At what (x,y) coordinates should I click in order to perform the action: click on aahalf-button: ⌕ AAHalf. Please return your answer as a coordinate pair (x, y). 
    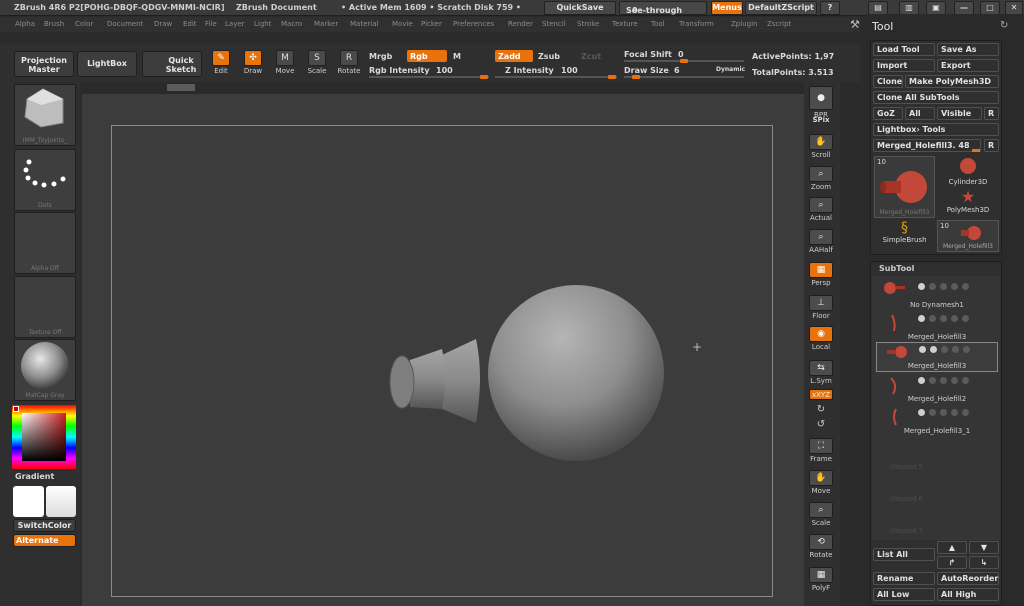
    Looking at the image, I should click on (821, 241).